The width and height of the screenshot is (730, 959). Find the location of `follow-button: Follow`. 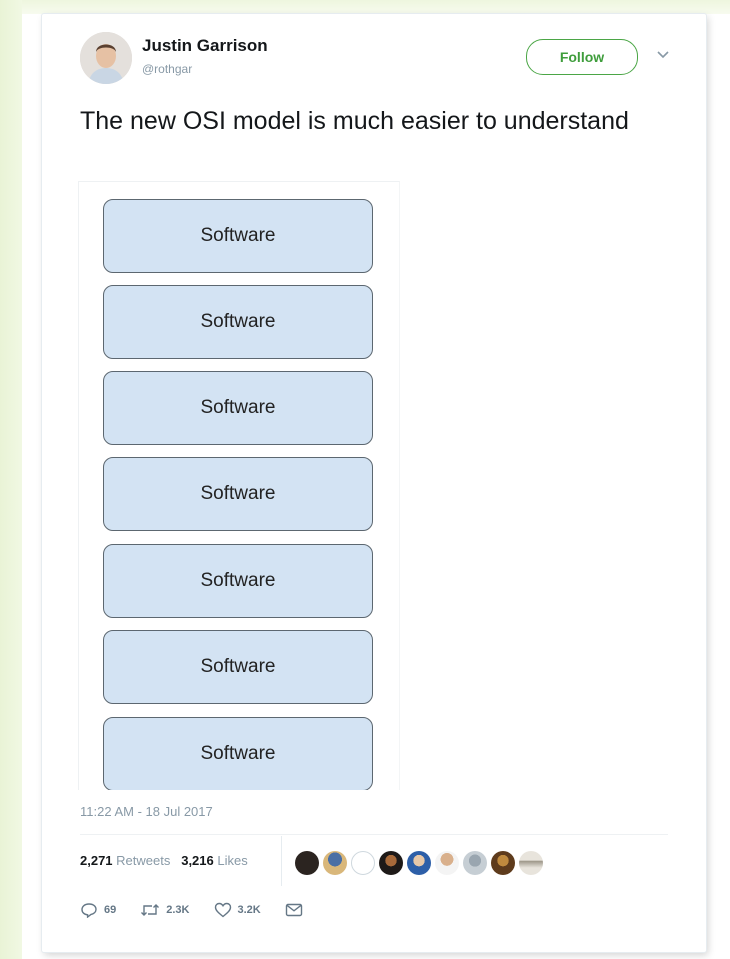

follow-button: Follow is located at coordinates (582, 57).